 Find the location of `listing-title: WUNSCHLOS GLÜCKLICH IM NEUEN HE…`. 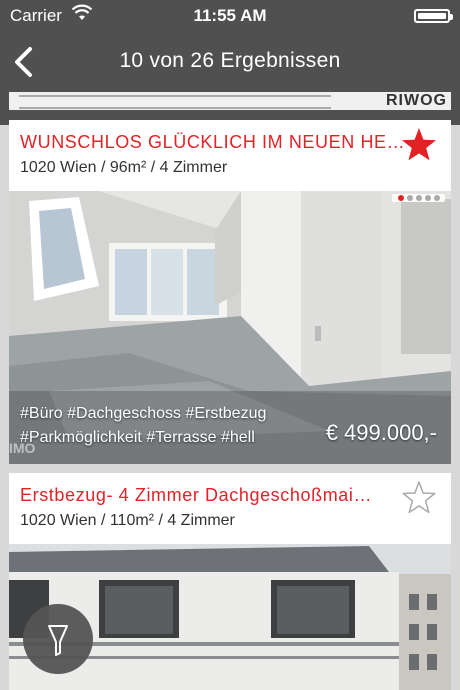

listing-title: WUNSCHLOS GLÜCKLICH IM NEUEN HE… is located at coordinates (212, 142).